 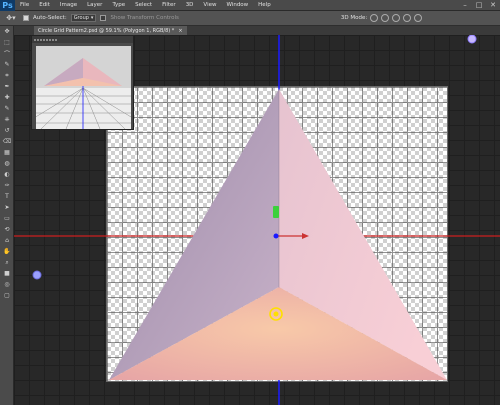 I want to click on photoshop-logo: Ps, so click(x=7, y=5).